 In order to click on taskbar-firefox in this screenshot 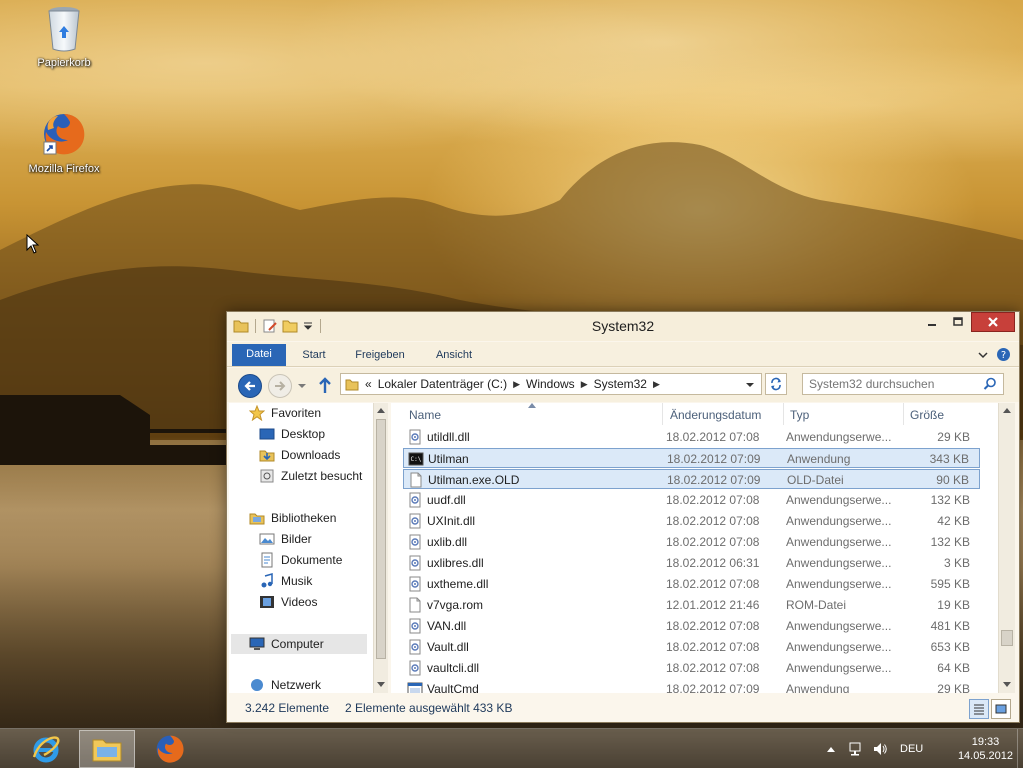, I will do `click(170, 749)`.